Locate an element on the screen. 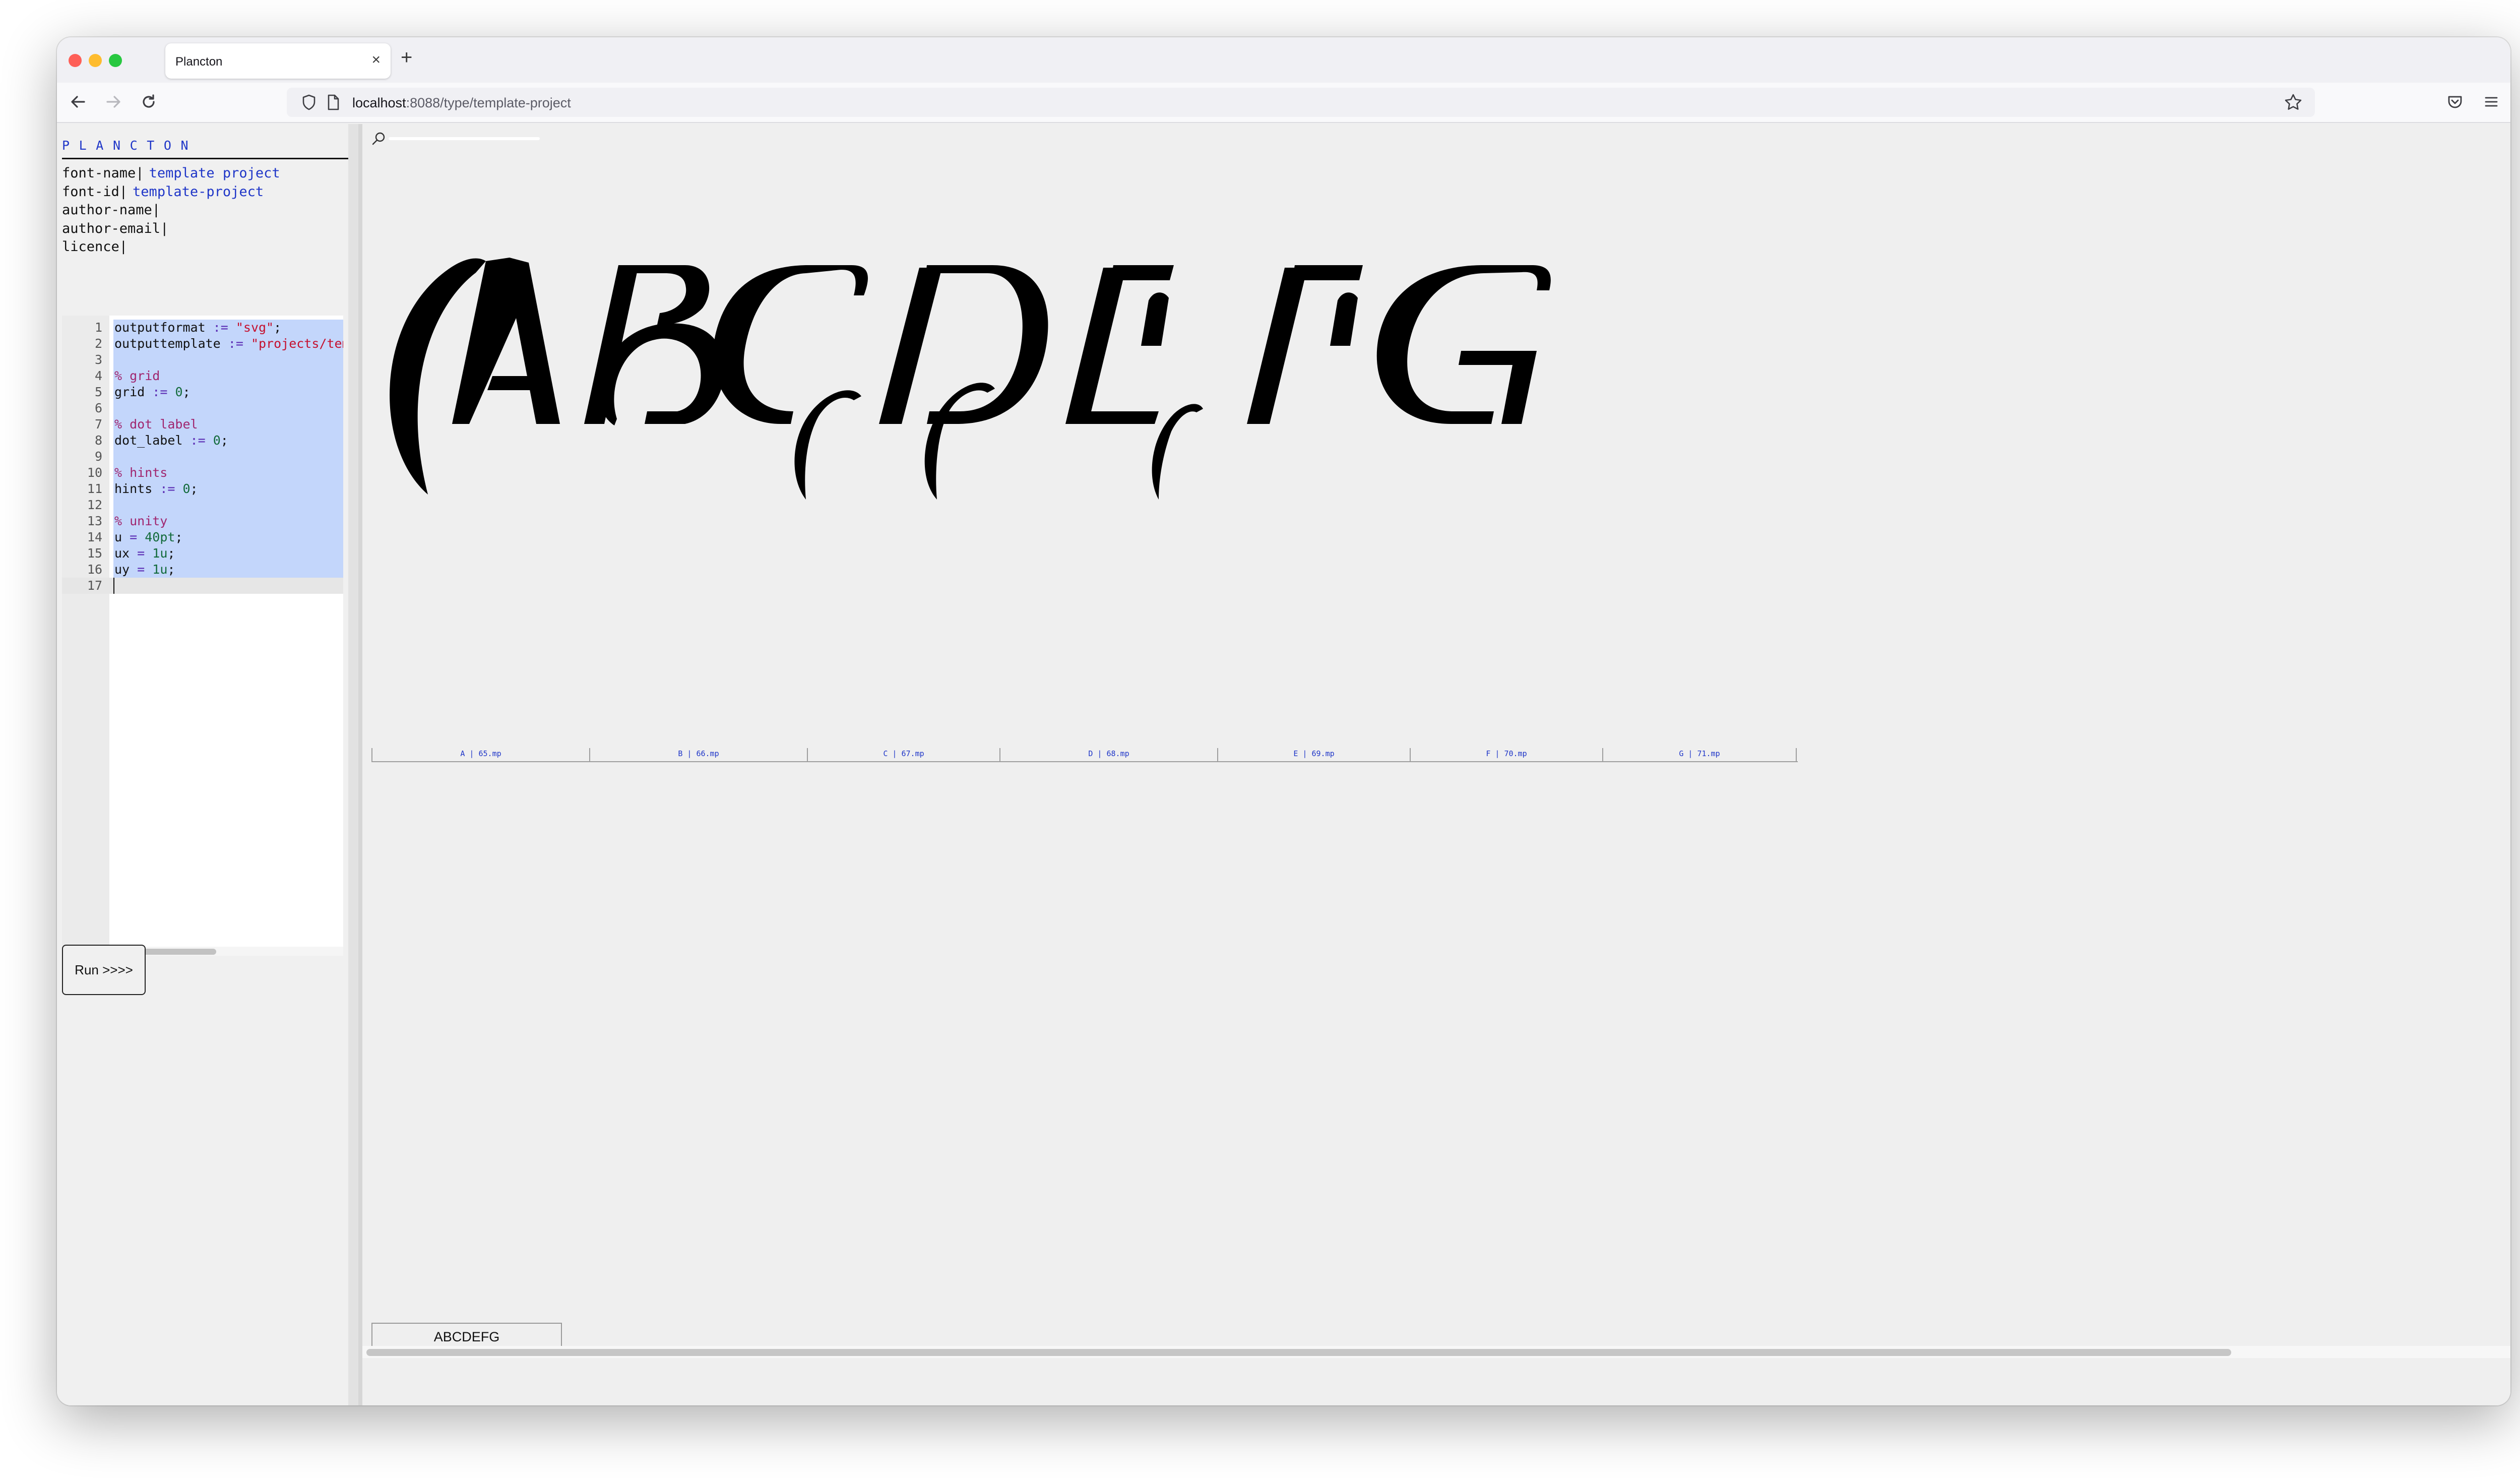 Image resolution: width=2520 pixels, height=1480 pixels. code-token: 40pt is located at coordinates (160, 537).